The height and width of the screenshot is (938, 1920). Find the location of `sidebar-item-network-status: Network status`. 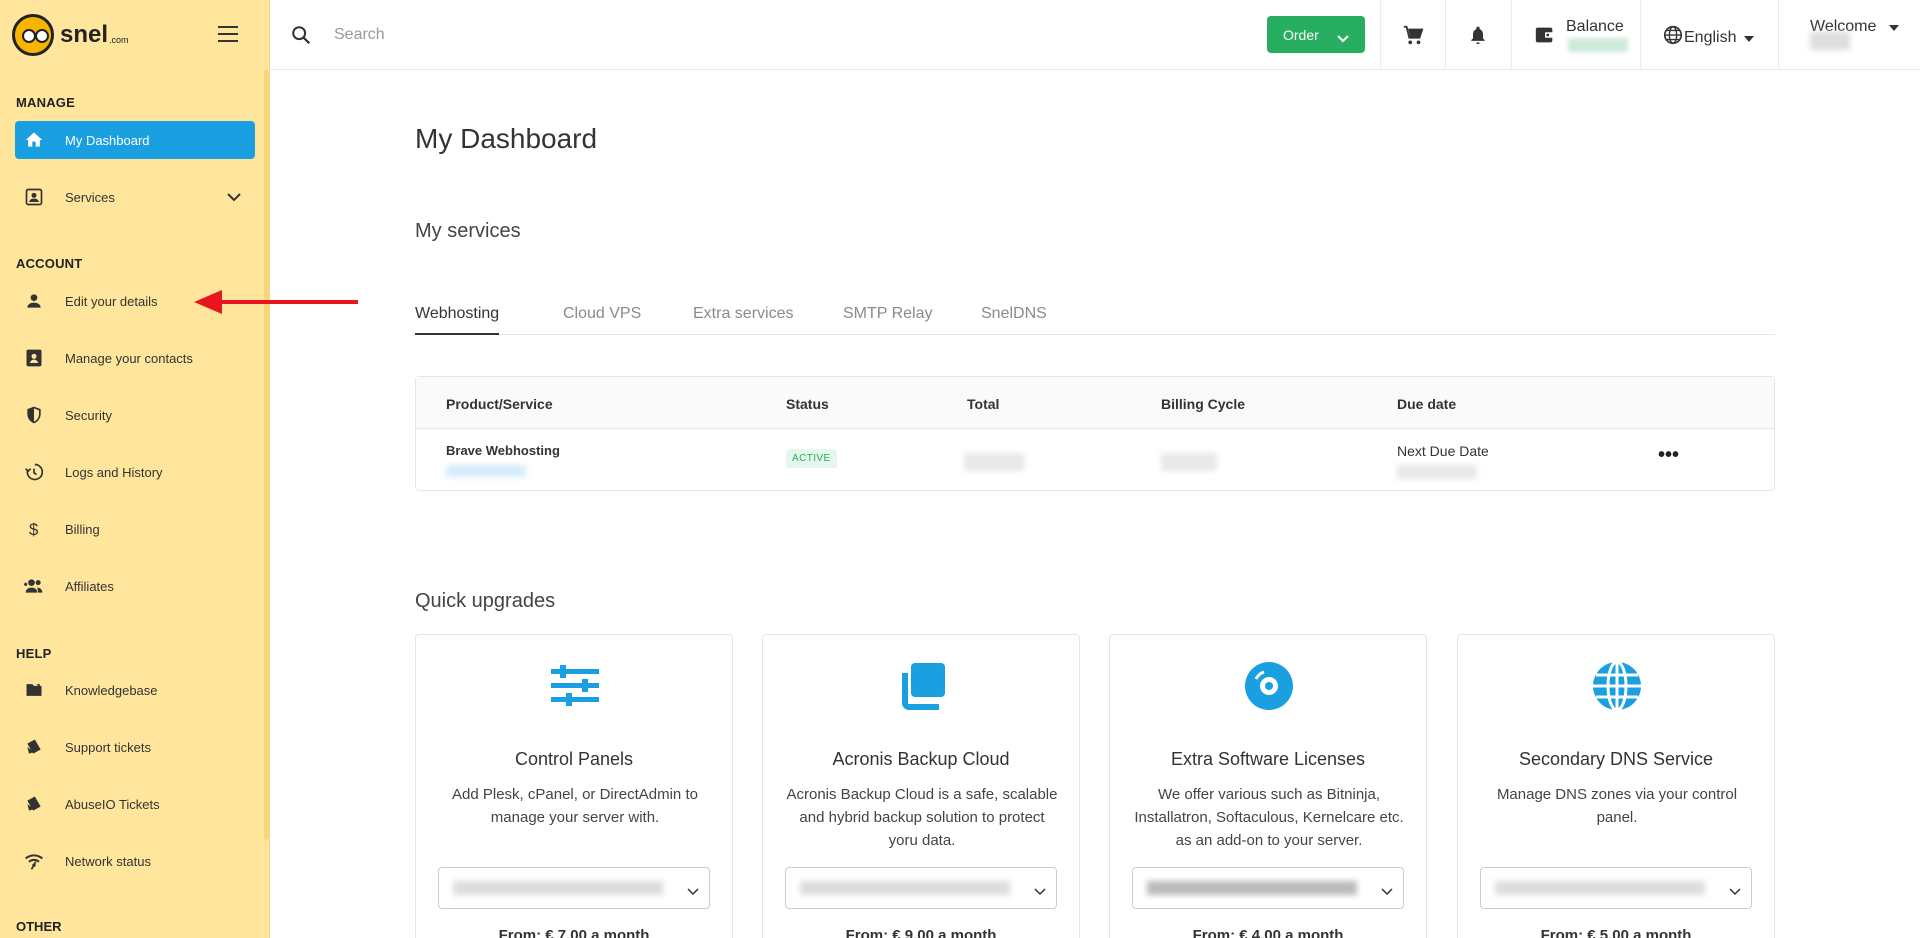

sidebar-item-network-status: Network status is located at coordinates (135, 861).